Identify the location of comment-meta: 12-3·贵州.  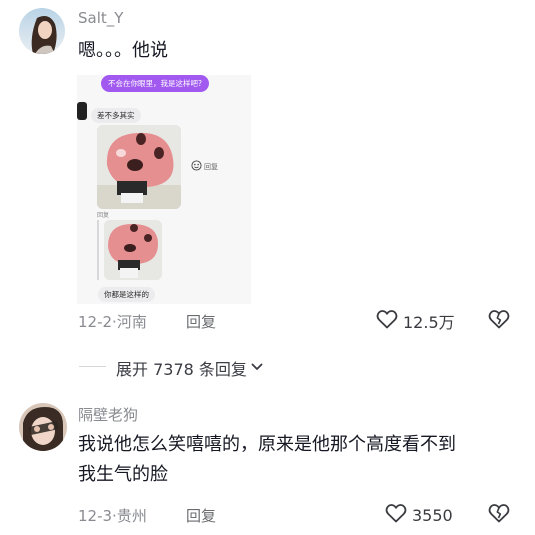
(112, 516).